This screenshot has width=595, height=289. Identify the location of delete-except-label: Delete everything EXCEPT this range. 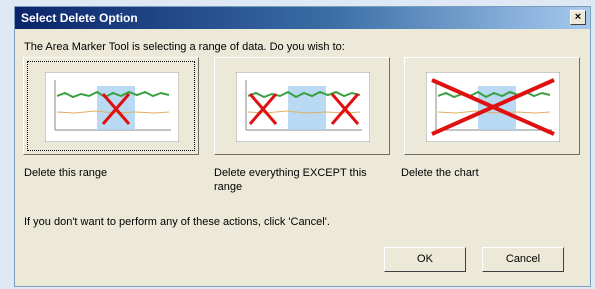
(290, 180).